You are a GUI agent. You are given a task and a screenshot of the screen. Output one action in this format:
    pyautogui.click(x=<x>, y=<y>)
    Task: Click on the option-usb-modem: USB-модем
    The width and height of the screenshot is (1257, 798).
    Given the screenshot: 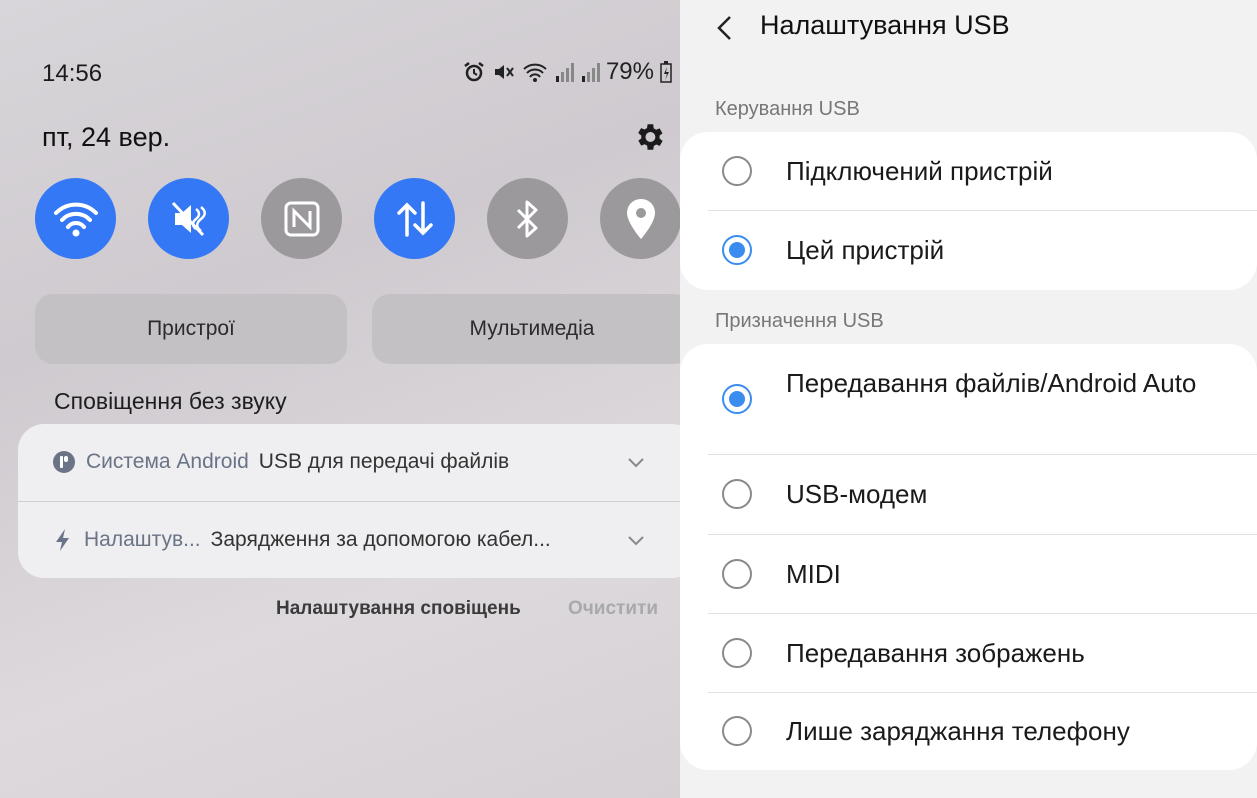 What is the action you would take?
    pyautogui.click(x=968, y=494)
    